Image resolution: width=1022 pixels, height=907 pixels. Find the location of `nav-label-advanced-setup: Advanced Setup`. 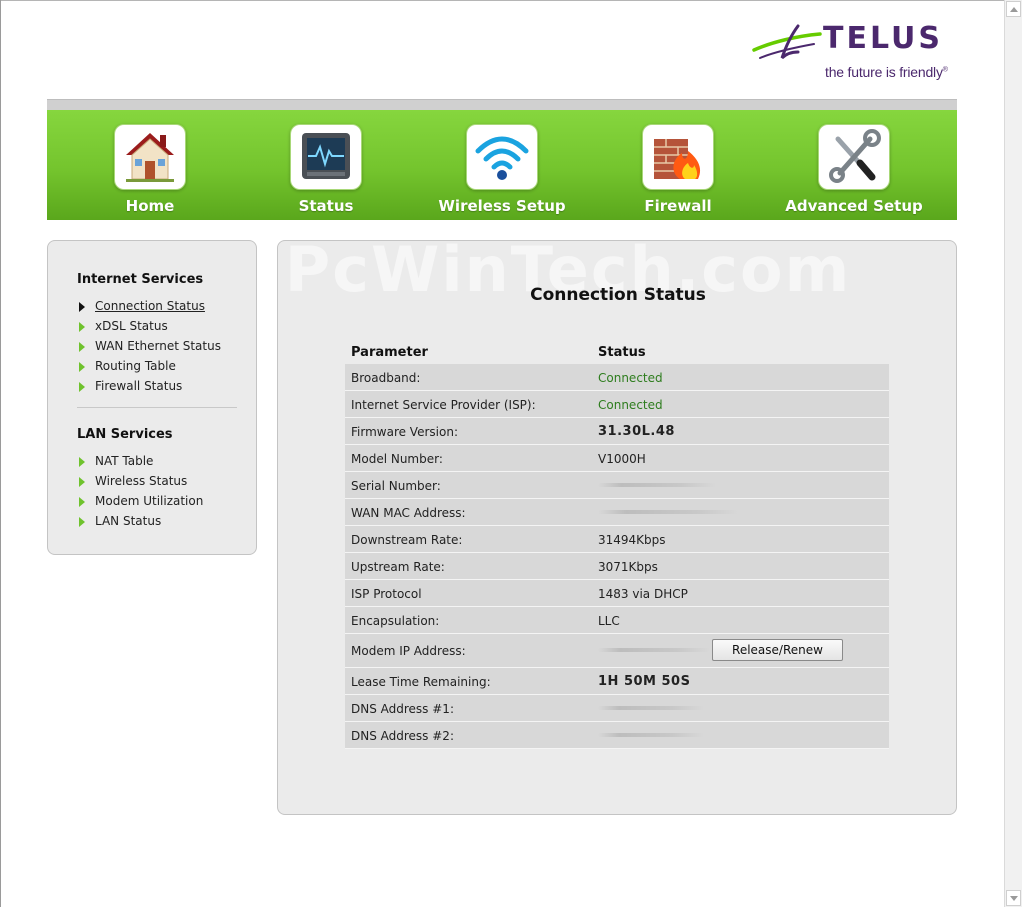

nav-label-advanced-setup: Advanced Setup is located at coordinates (854, 206).